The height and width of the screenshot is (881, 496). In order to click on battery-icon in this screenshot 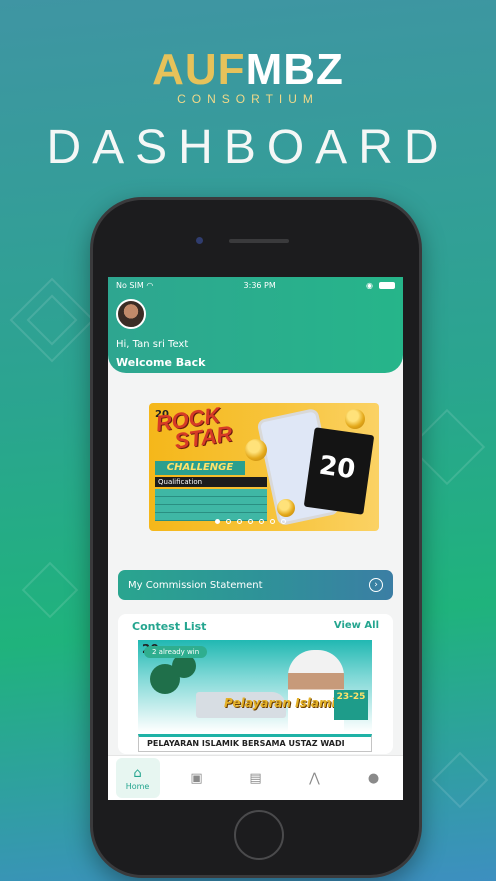, I will do `click(386, 285)`.